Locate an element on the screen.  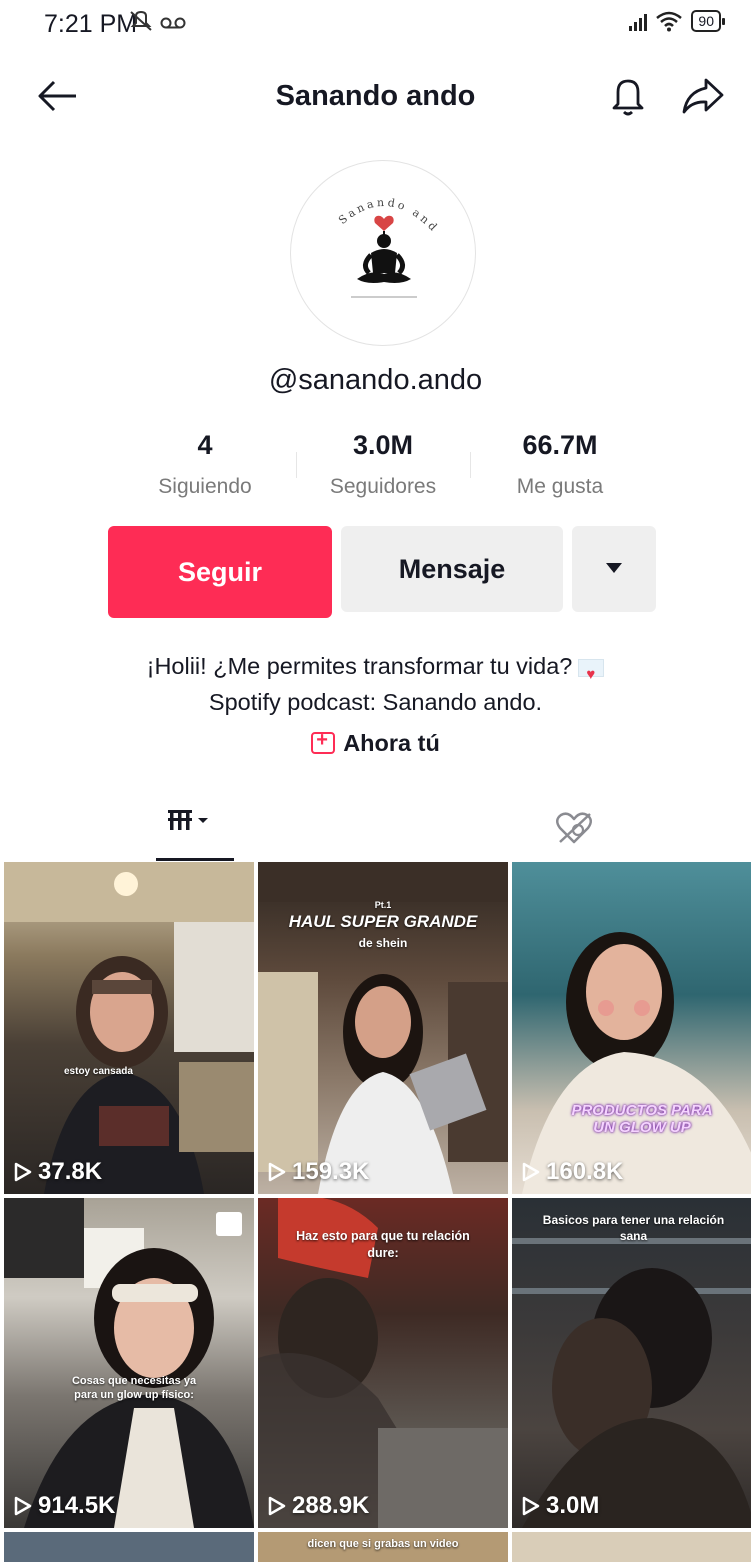
status-bar: 7:21 PM 90 is located at coordinates (375, 22).